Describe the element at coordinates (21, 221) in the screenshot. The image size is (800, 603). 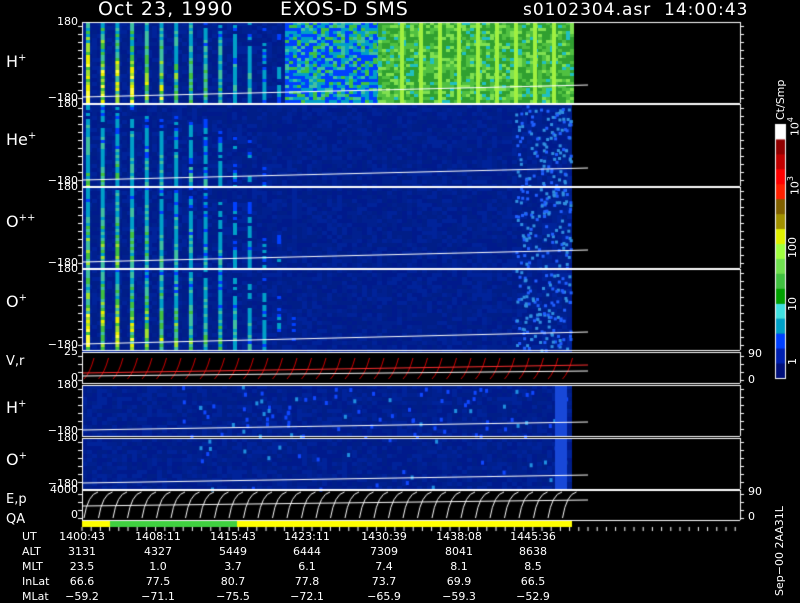
I see `panel-label: O++` at that location.